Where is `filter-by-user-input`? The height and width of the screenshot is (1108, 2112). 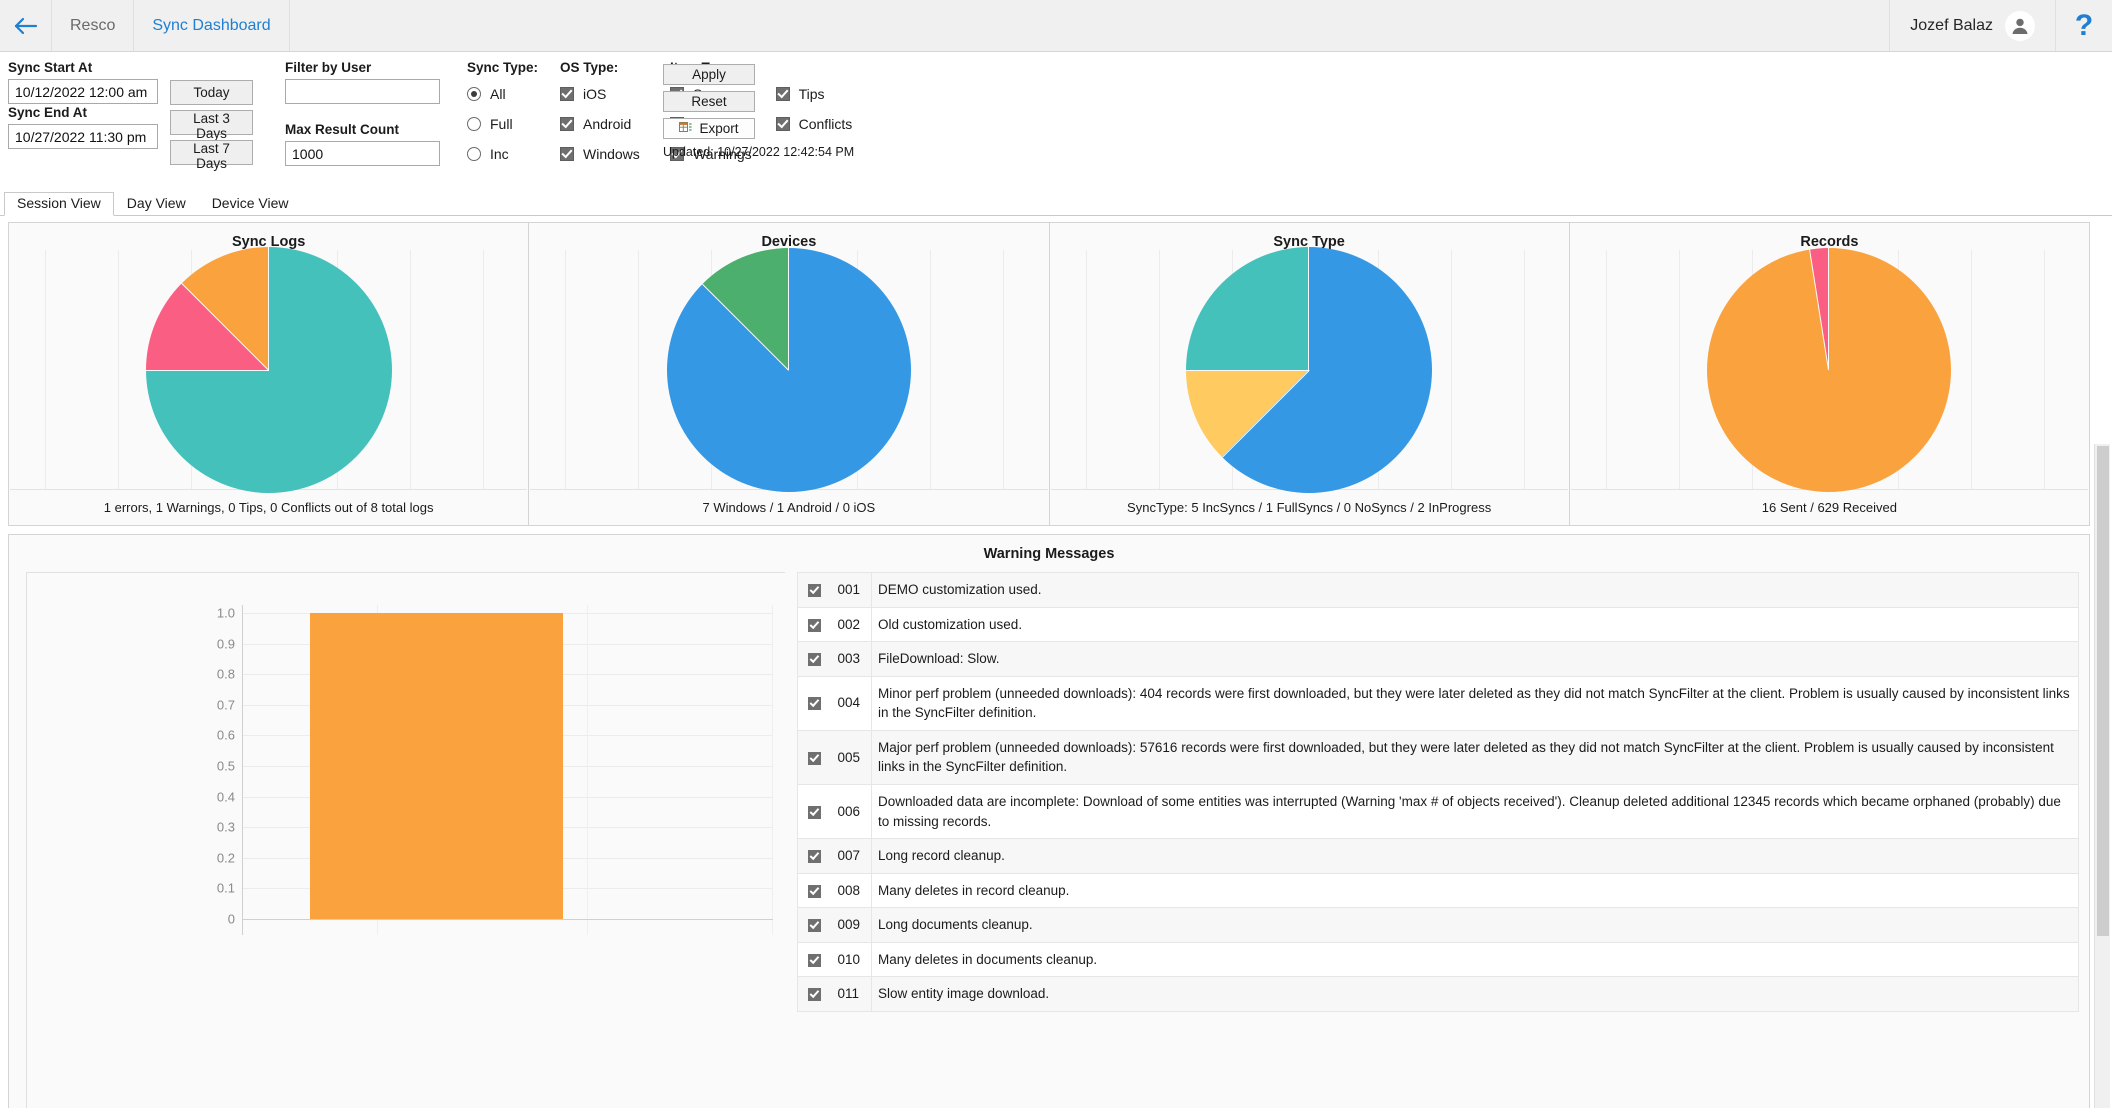
filter-by-user-input is located at coordinates (362, 91).